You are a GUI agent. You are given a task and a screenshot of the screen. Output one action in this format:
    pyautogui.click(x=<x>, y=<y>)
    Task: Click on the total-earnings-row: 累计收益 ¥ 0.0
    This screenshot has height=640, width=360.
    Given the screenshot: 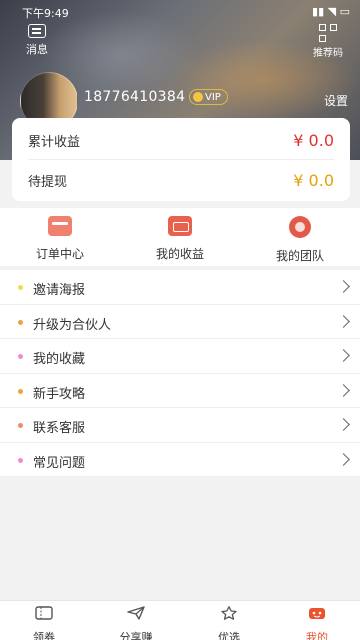 What is the action you would take?
    pyautogui.click(x=181, y=140)
    